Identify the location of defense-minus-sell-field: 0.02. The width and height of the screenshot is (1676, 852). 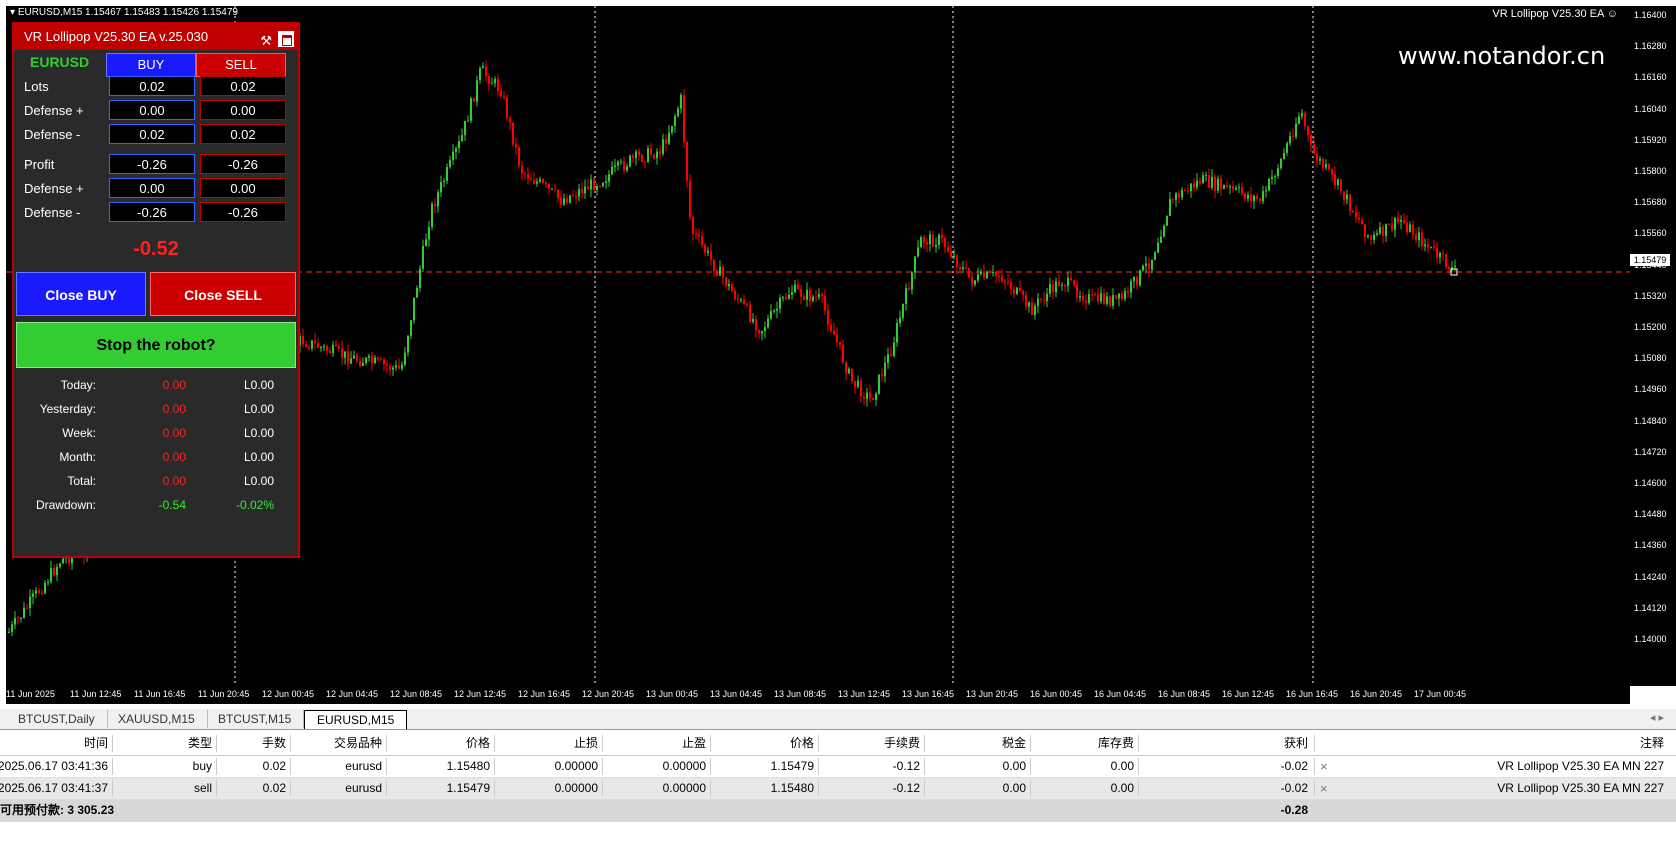
(243, 134).